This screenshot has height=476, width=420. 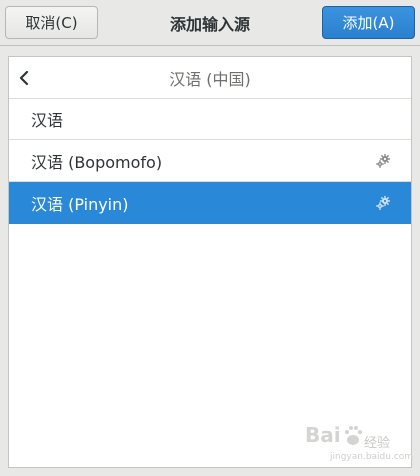 I want to click on chevron-left-icon, so click(x=24, y=78).